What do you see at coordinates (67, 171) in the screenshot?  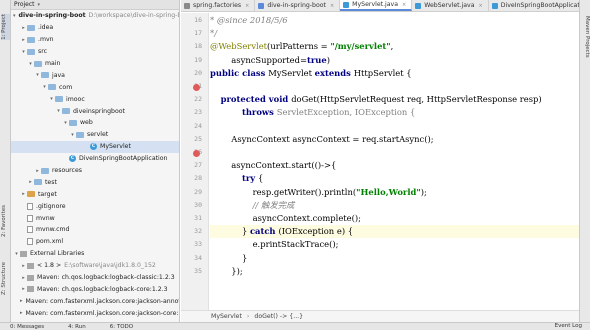 I see `tree-item-label: resources` at bounding box center [67, 171].